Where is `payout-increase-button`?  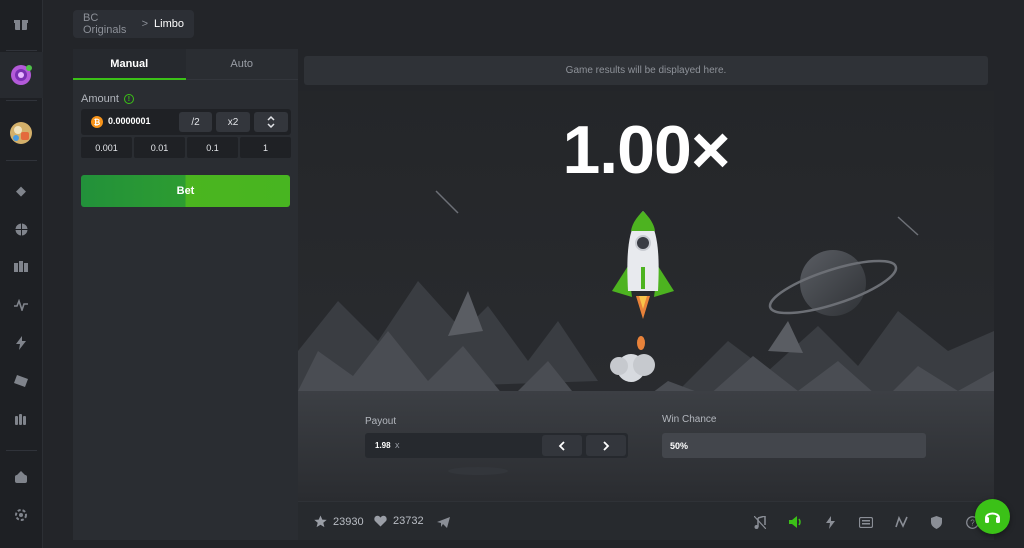
payout-increase-button is located at coordinates (606, 445).